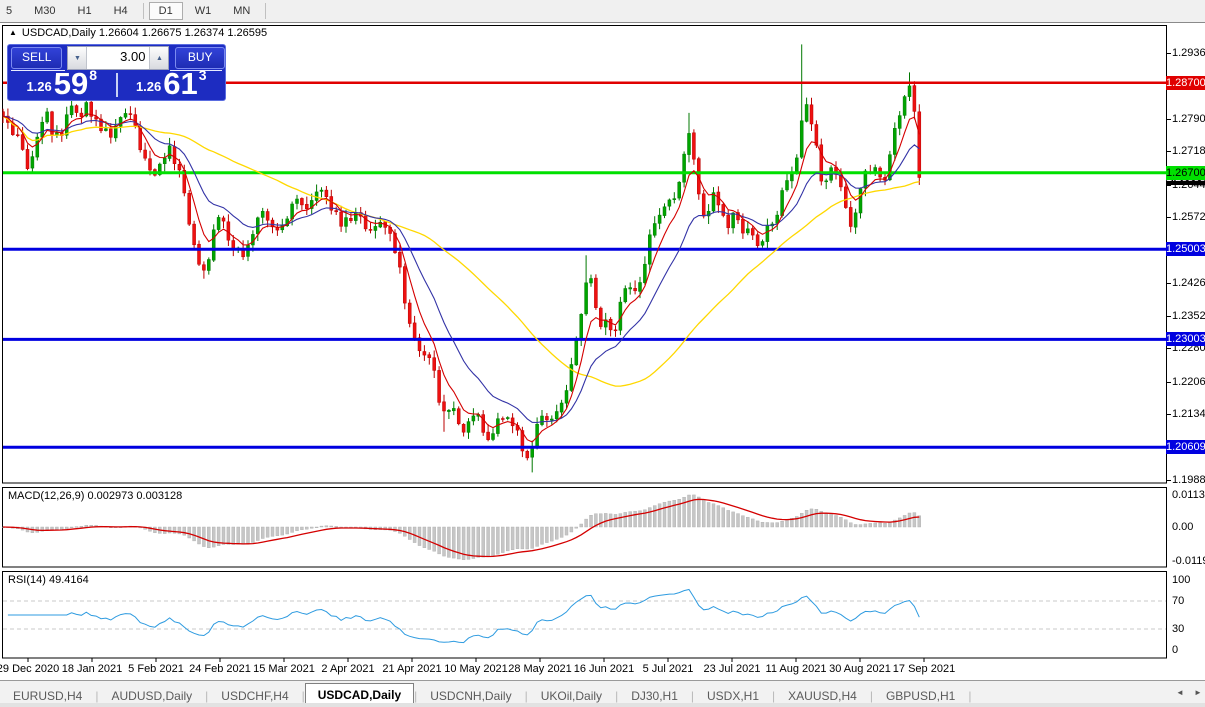  What do you see at coordinates (1185, 172) in the screenshot?
I see `hline-price-label: 1.26700` at bounding box center [1185, 172].